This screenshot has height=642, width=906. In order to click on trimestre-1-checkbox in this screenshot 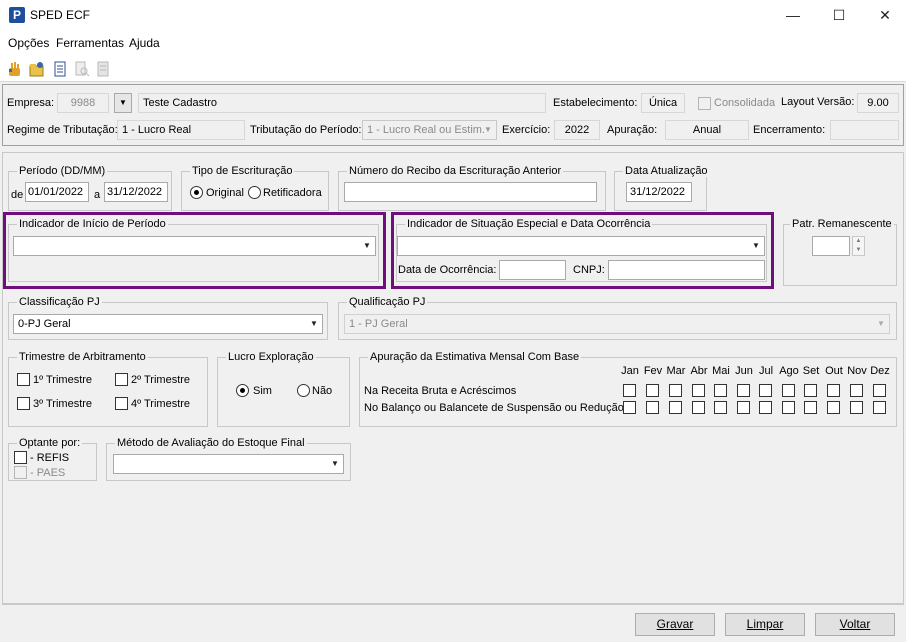, I will do `click(23, 379)`.